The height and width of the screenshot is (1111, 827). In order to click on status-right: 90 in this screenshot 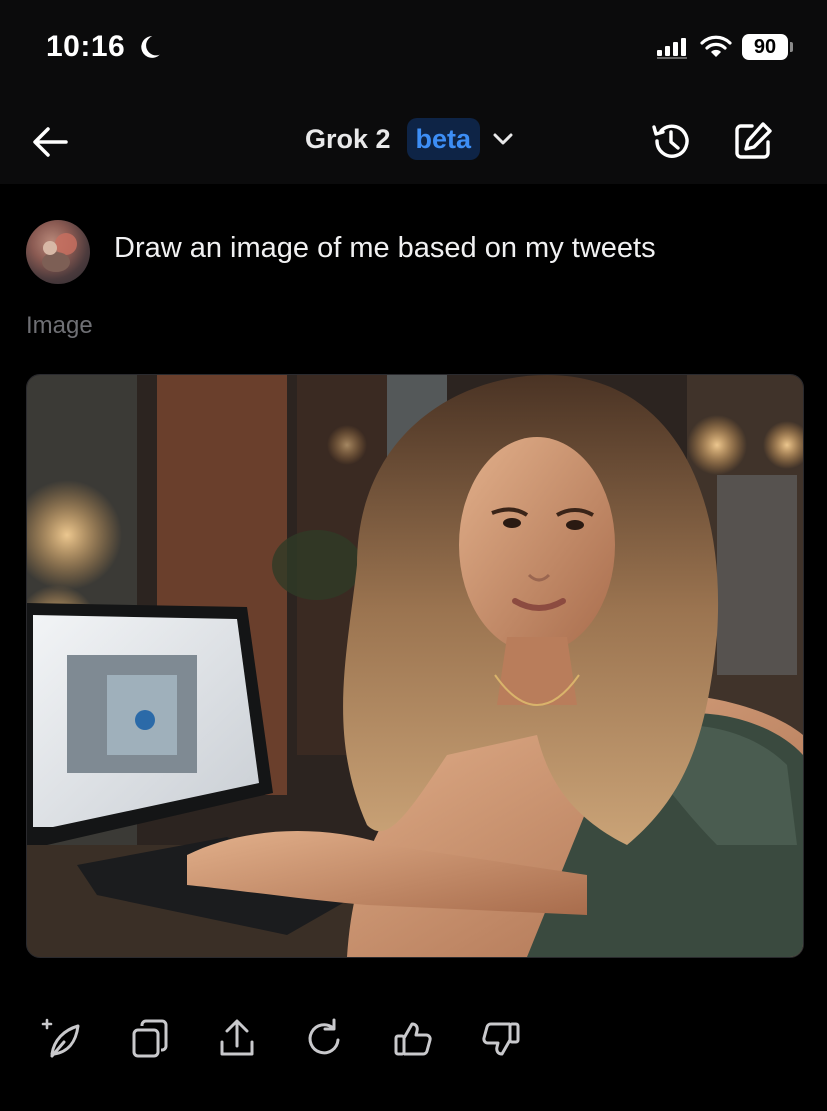, I will do `click(724, 47)`.